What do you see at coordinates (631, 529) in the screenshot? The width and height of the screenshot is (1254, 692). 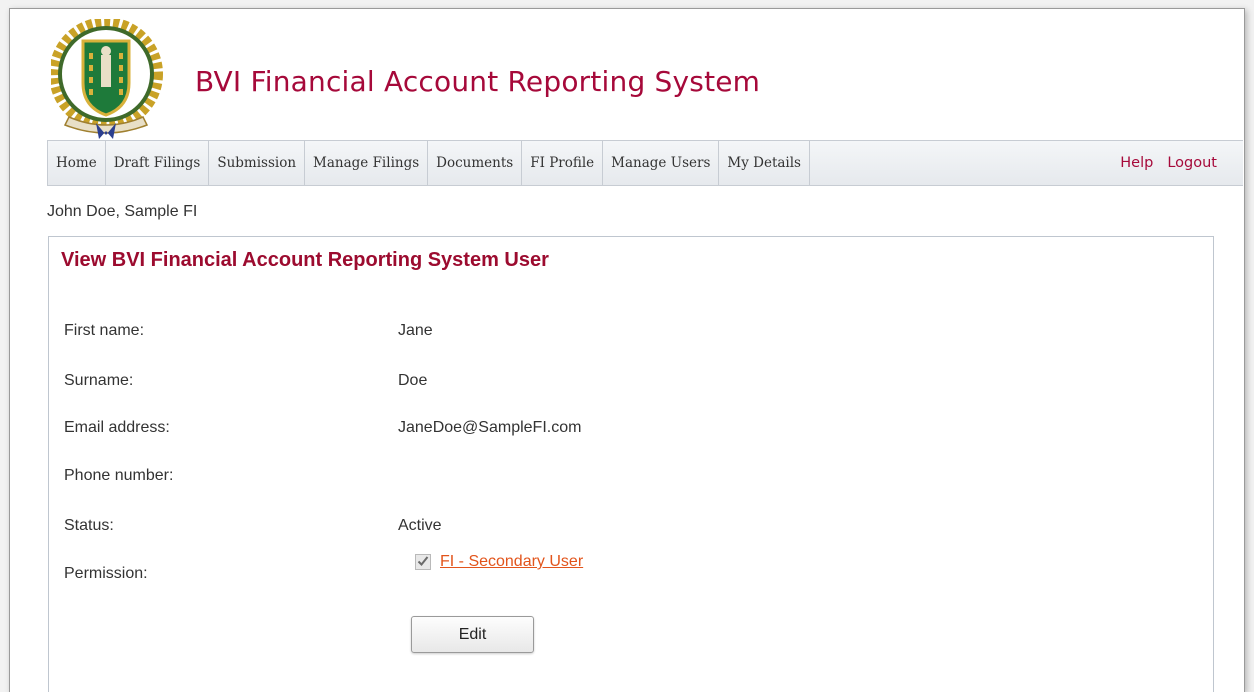 I see `status-row: Status: Active` at bounding box center [631, 529].